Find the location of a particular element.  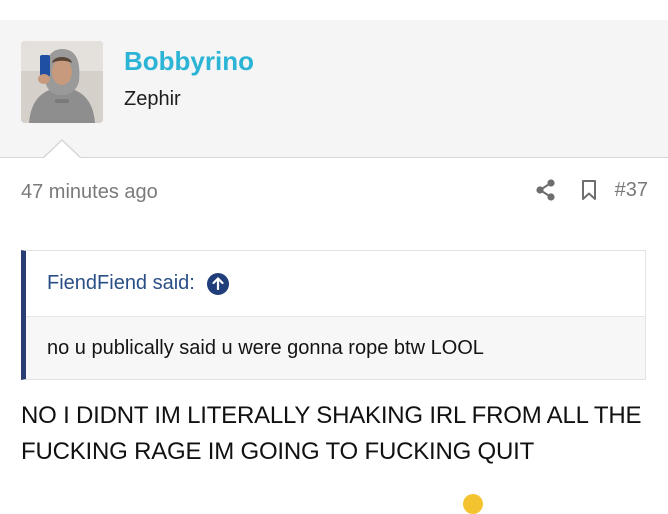

share-icon is located at coordinates (546, 190).